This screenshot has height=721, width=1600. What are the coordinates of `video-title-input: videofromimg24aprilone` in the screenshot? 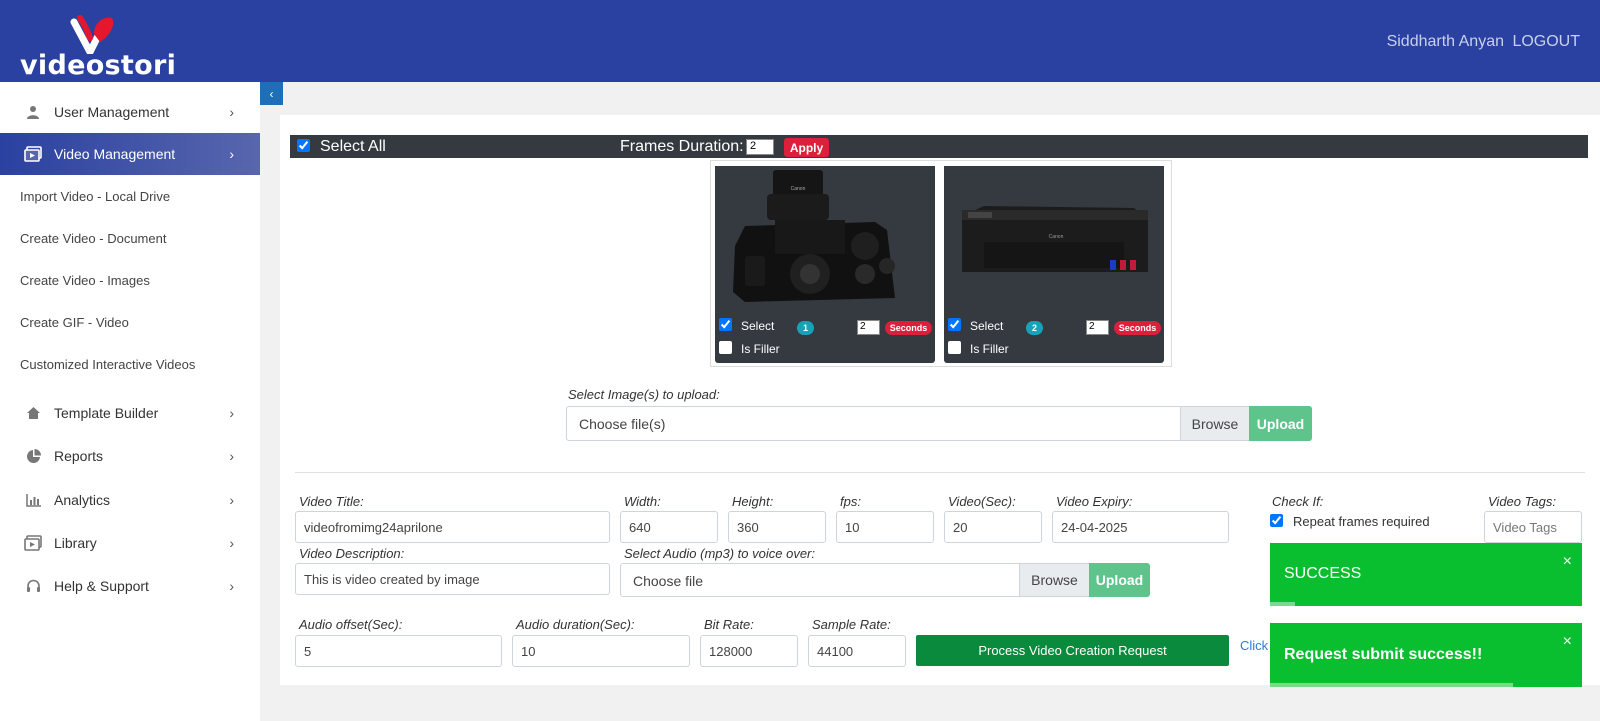 It's located at (452, 527).